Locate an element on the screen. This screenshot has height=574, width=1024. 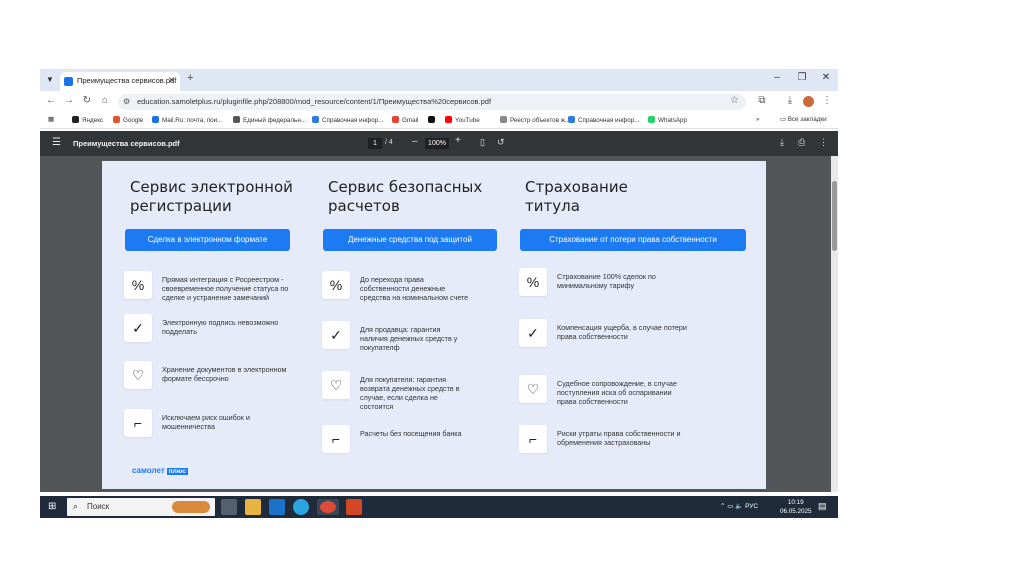
download-icon: ⤓ is located at coordinates (790, 100).